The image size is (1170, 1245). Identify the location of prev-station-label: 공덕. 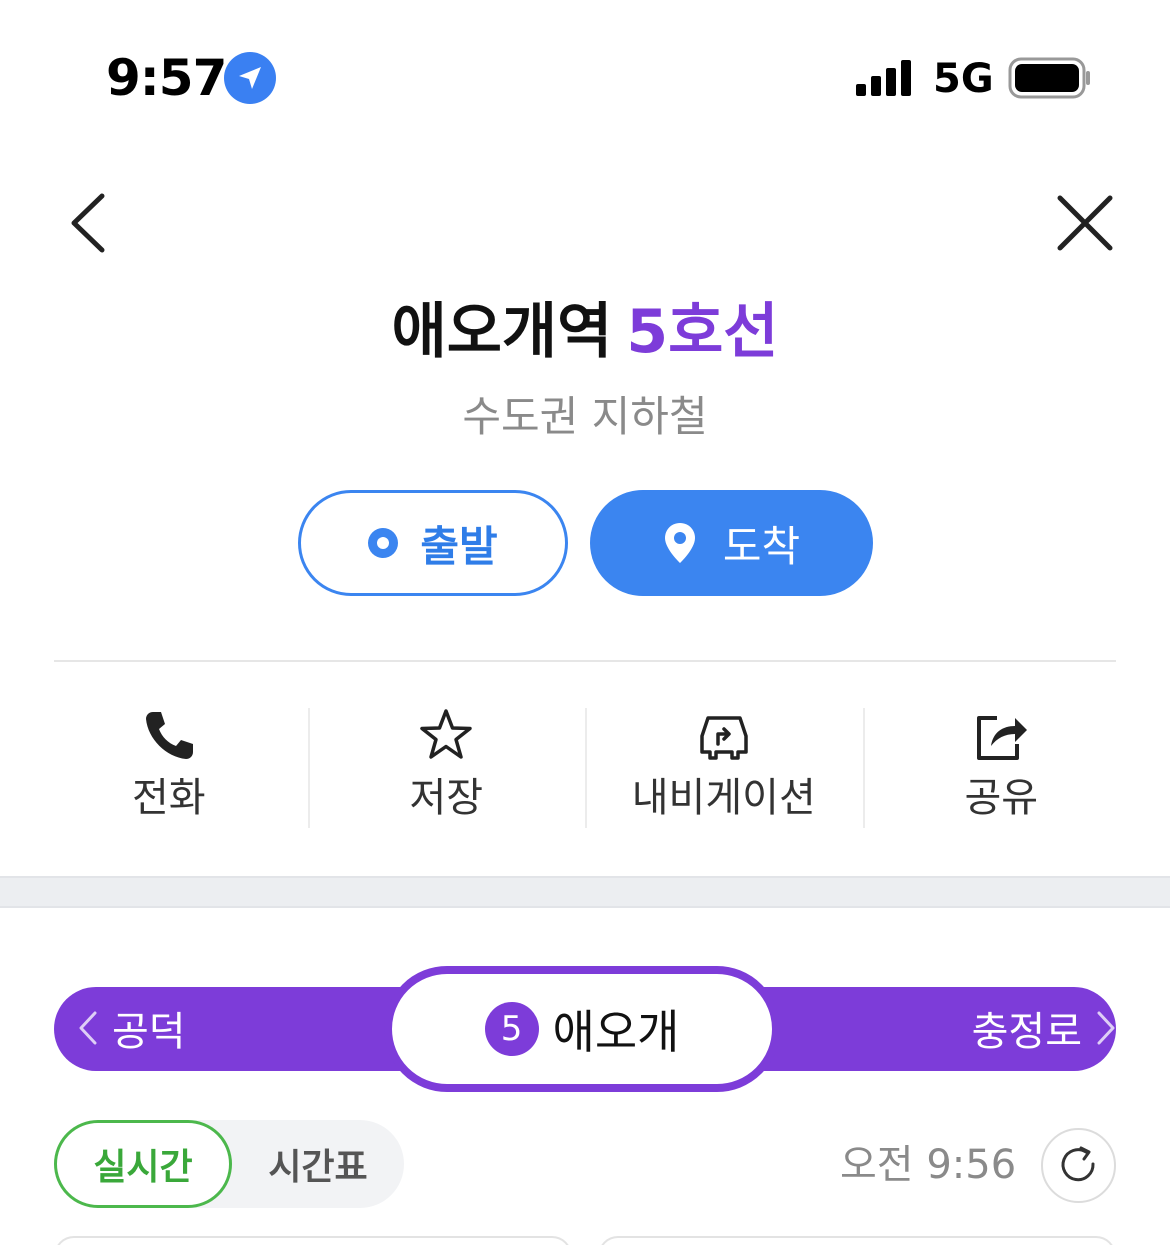
(149, 1032).